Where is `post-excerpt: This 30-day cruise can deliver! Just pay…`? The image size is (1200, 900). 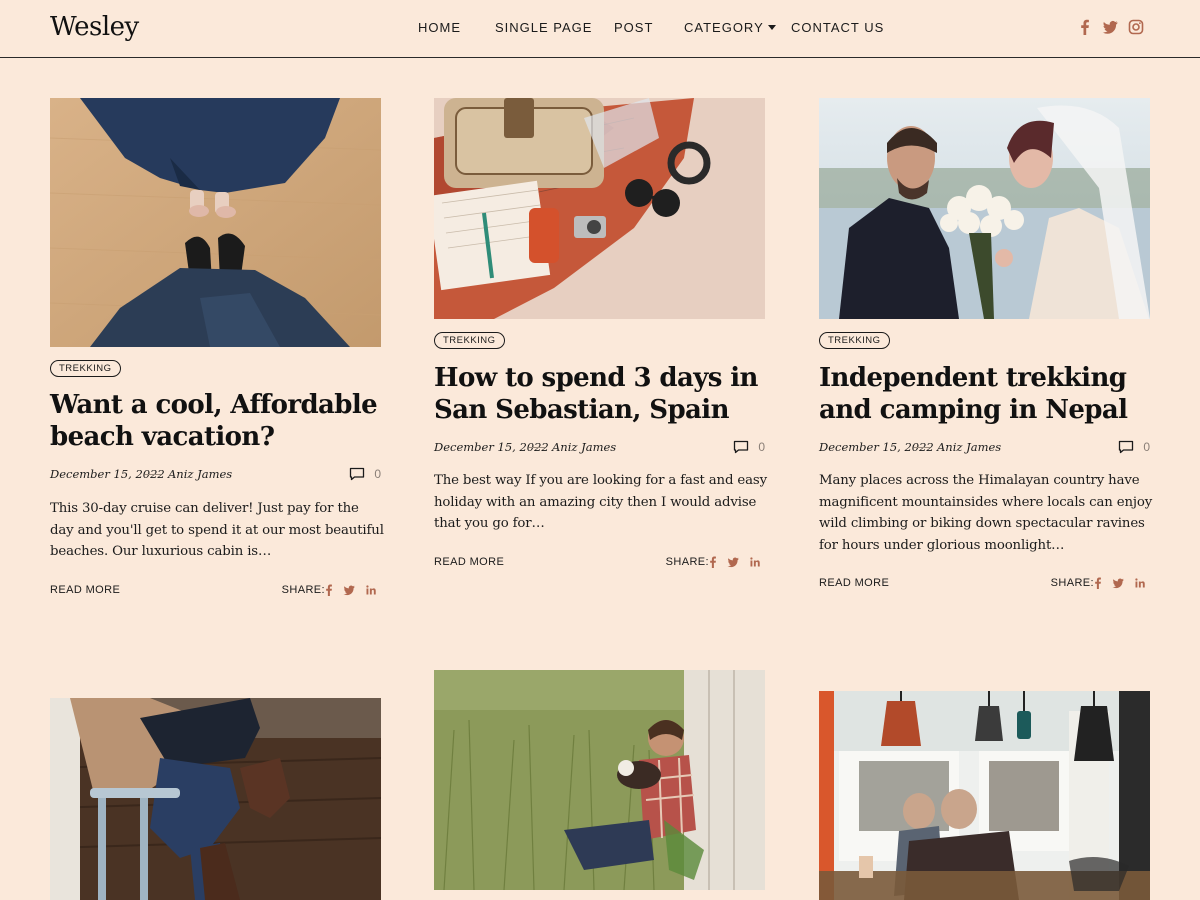 post-excerpt: This 30-day cruise can deliver! Just pay… is located at coordinates (217, 530).